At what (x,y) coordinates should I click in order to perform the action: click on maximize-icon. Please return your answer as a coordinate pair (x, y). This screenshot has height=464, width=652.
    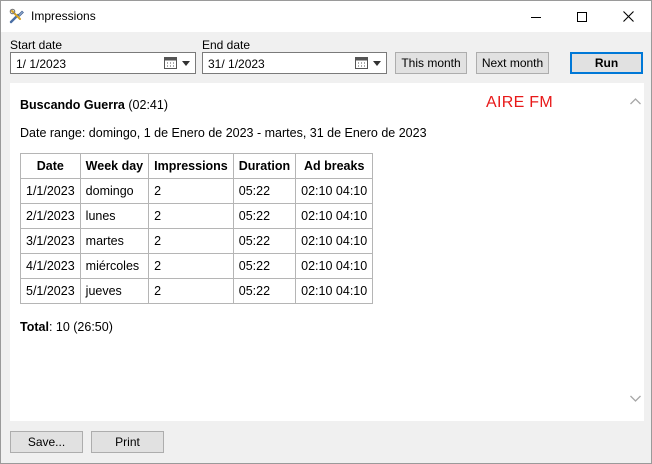
    Looking at the image, I should click on (582, 16).